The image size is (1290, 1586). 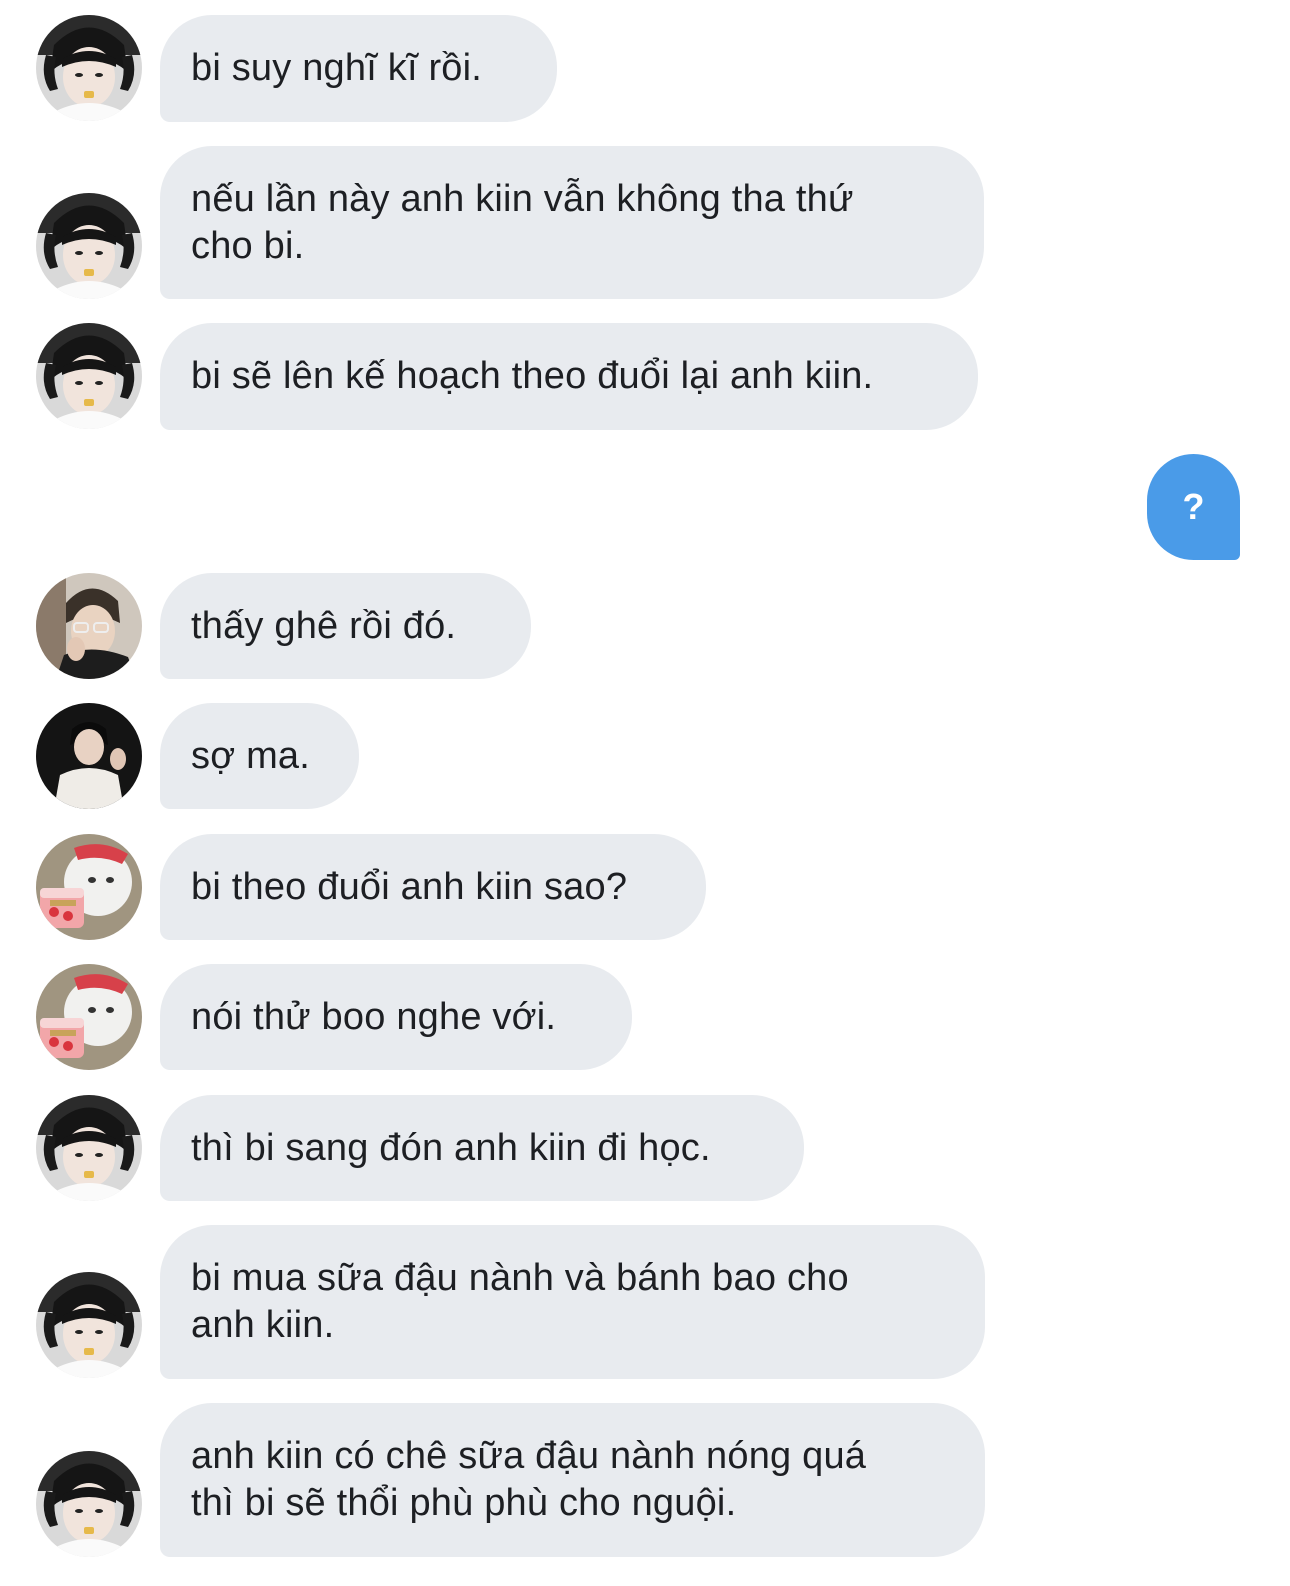 I want to click on outgoing-message-bubble: ?, so click(x=1193, y=507).